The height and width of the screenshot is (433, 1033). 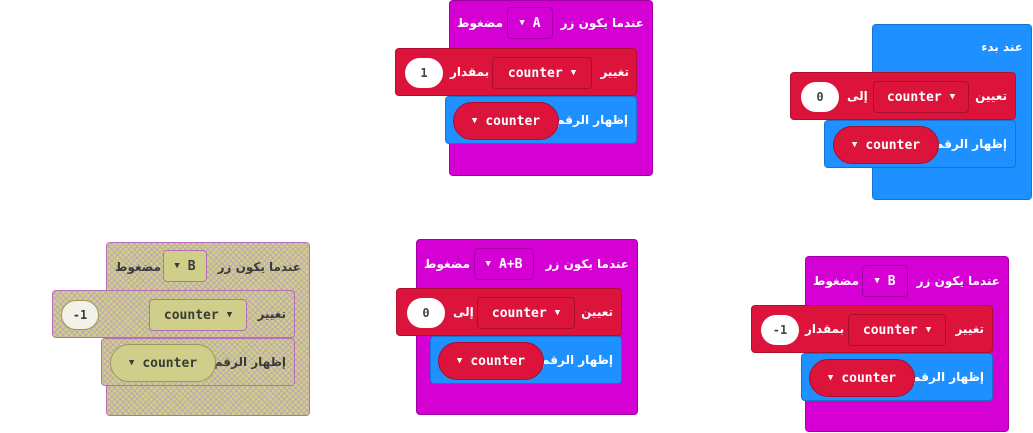 I want to click on change-counter-block: تغيير counter ▼ -1, so click(x=173, y=314).